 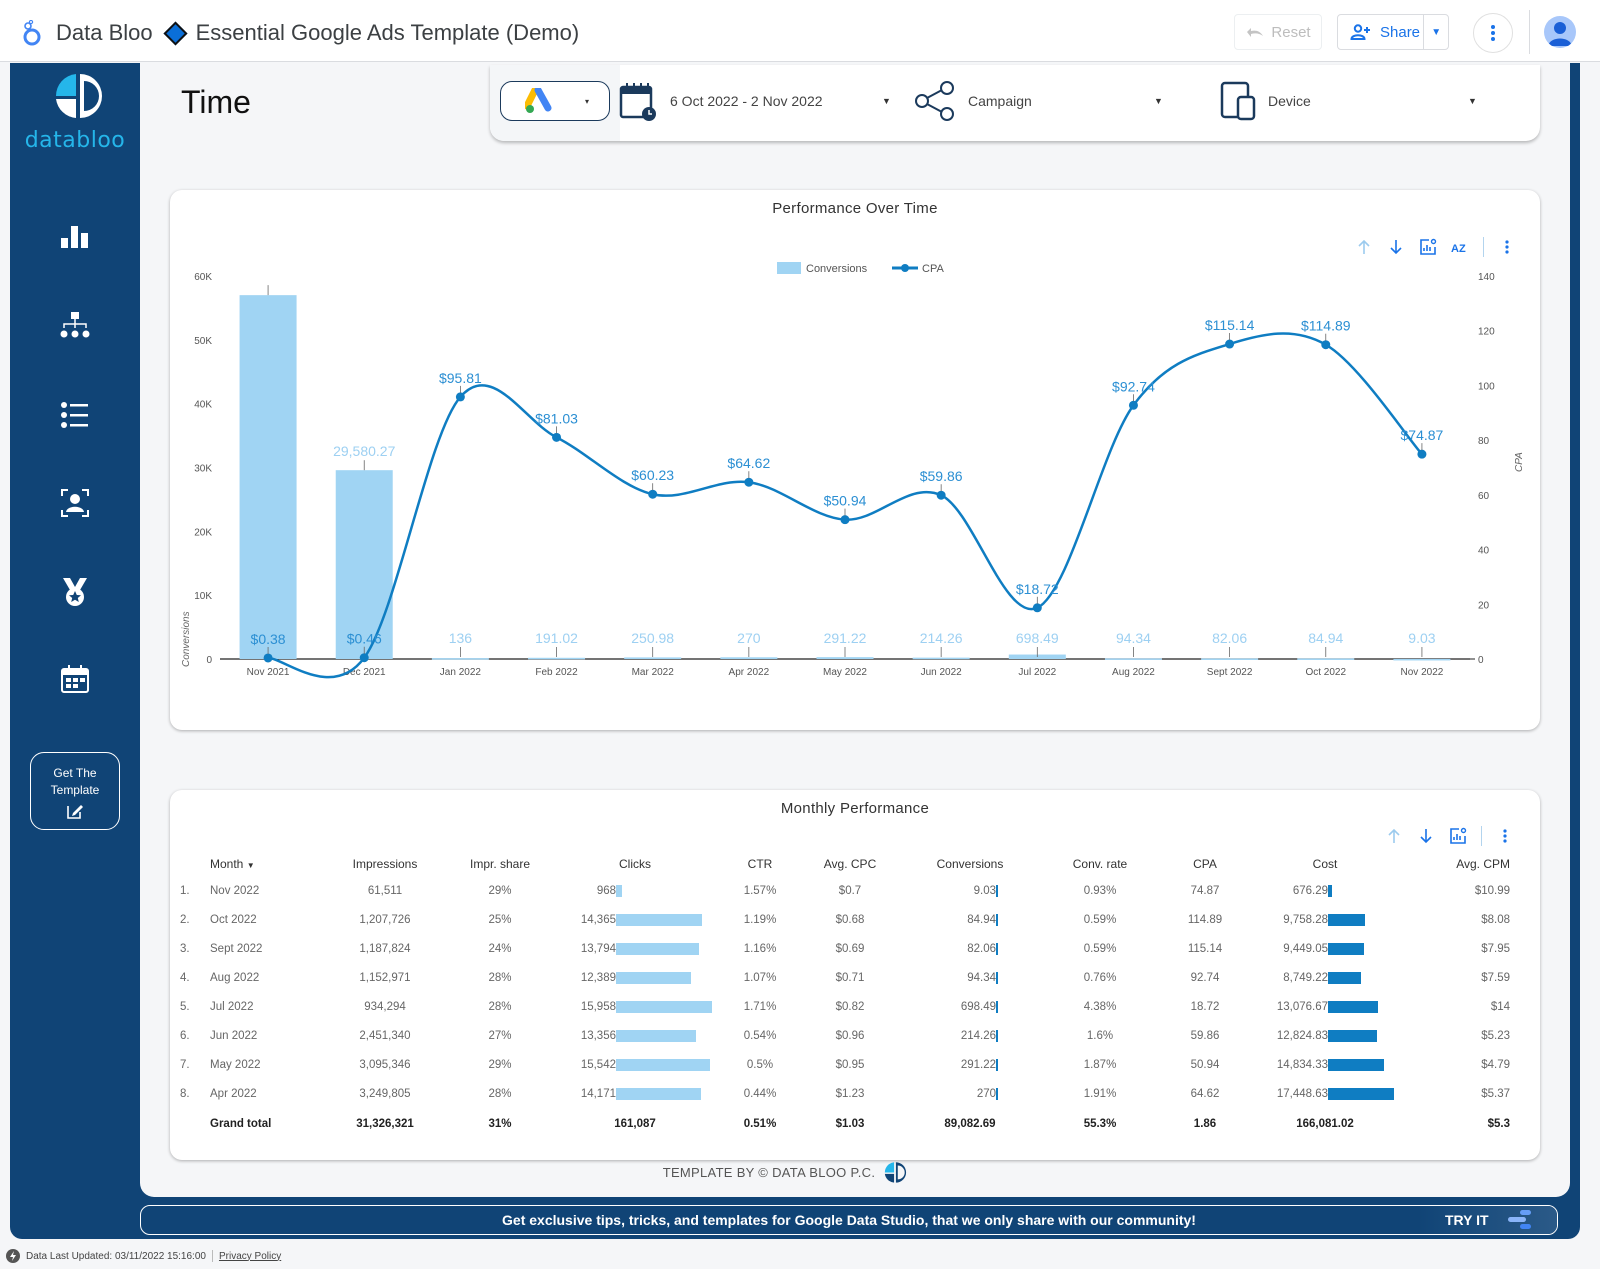 I want to click on header-cost: Cost, so click(x=1325, y=864).